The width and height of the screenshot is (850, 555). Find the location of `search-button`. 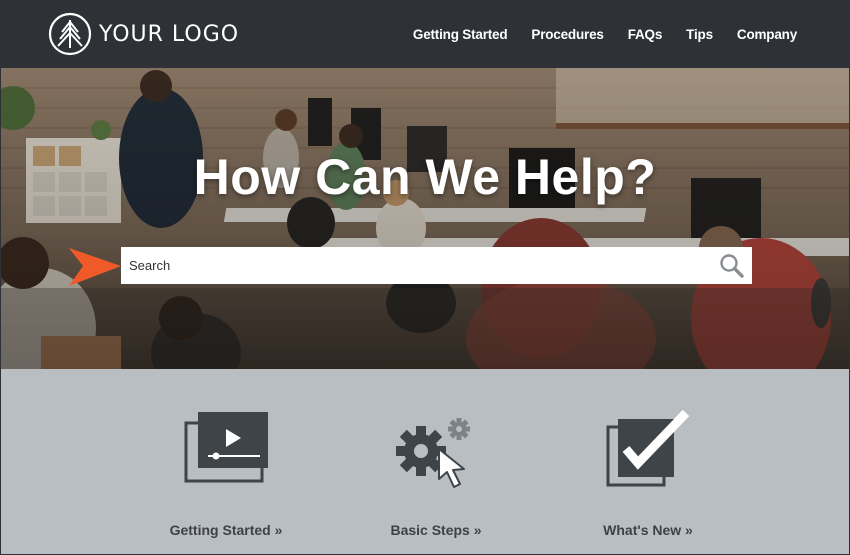

search-button is located at coordinates (732, 265).